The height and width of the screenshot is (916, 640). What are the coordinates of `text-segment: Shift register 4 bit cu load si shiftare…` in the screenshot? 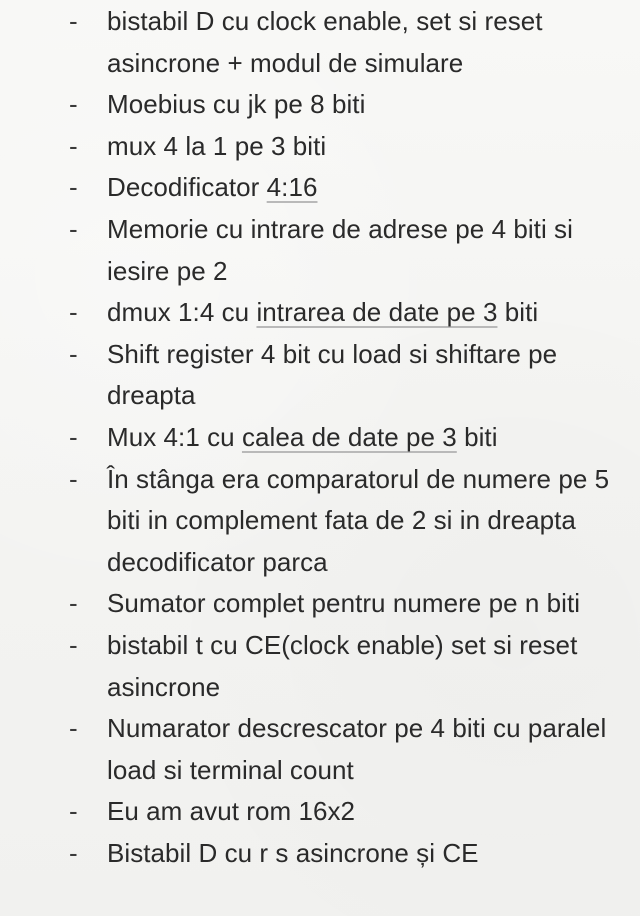 It's located at (332, 374).